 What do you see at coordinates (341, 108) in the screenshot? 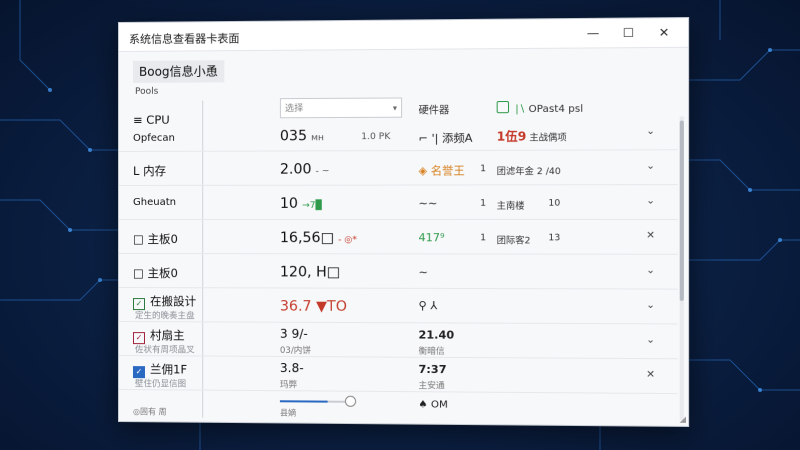
I see `filter-dropdown: 选择 ▾` at bounding box center [341, 108].